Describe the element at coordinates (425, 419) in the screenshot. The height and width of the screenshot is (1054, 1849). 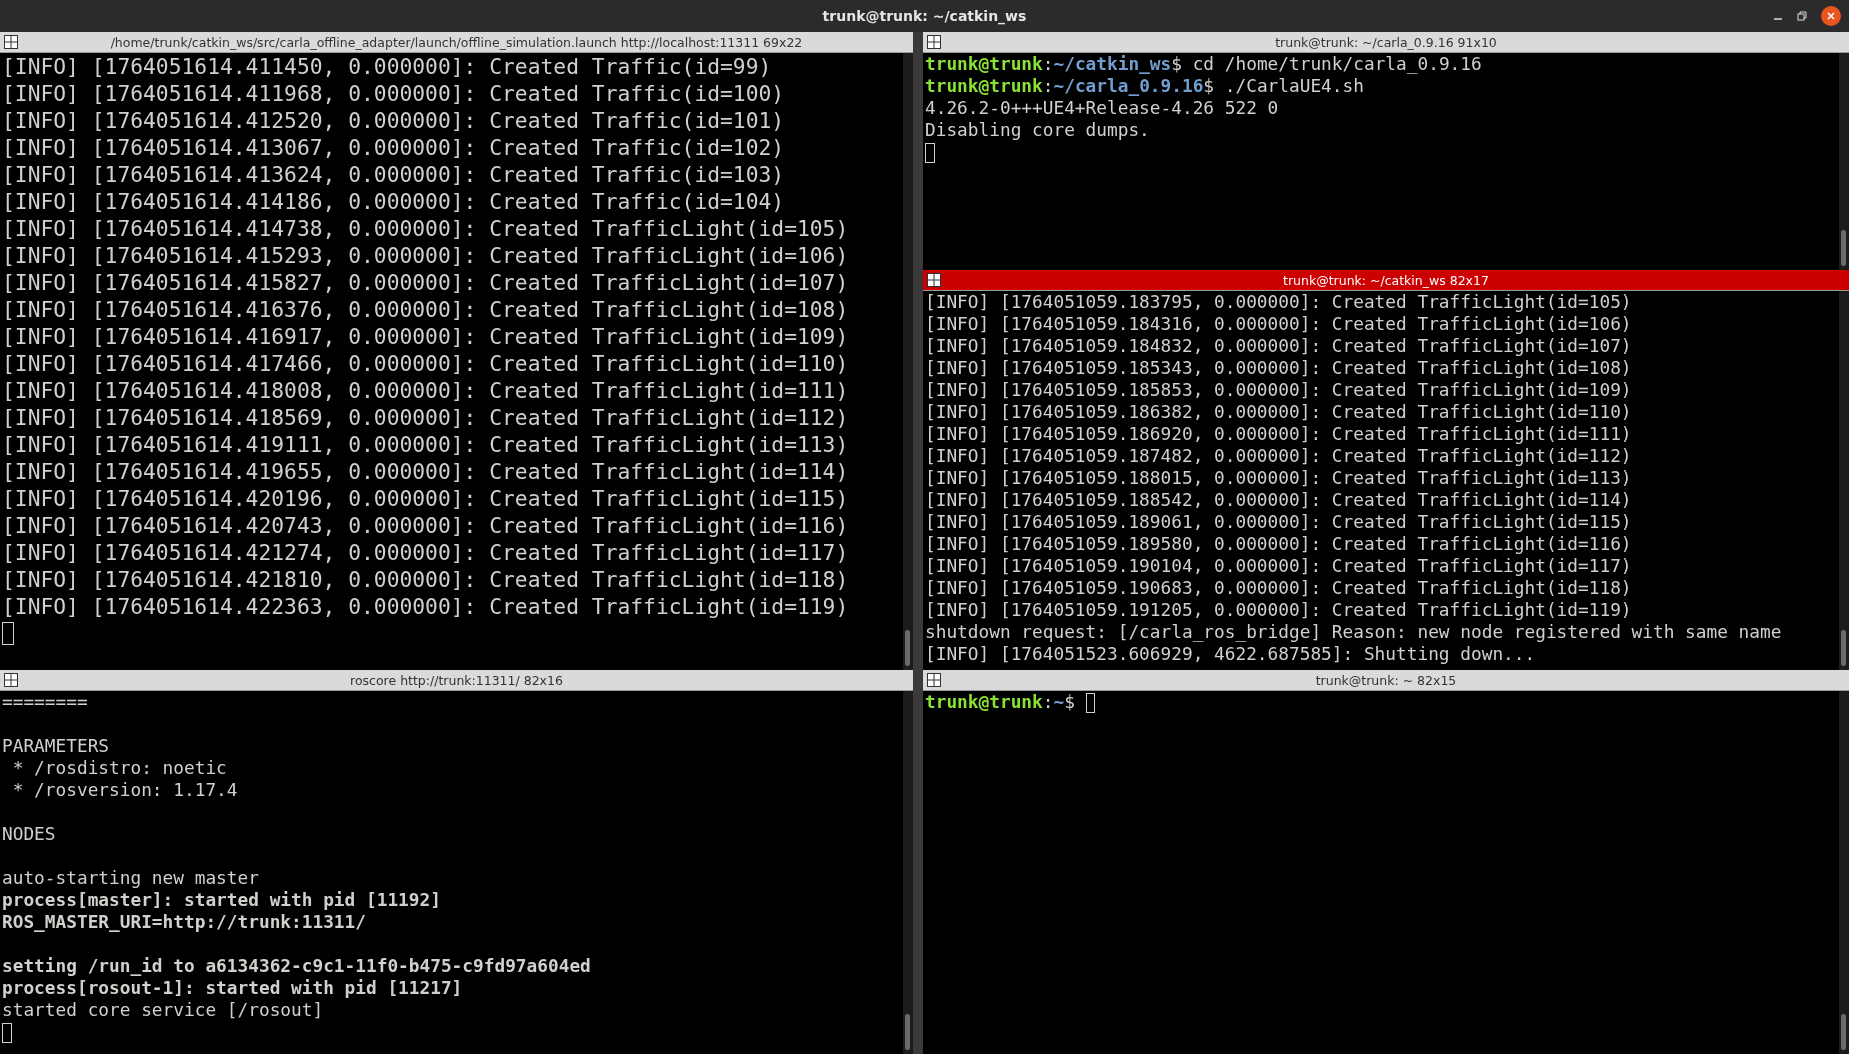
I see `terminal-line: [INFO] [1764051614.418569, 0.000000]: Created TrafficLight(id=112)` at that location.